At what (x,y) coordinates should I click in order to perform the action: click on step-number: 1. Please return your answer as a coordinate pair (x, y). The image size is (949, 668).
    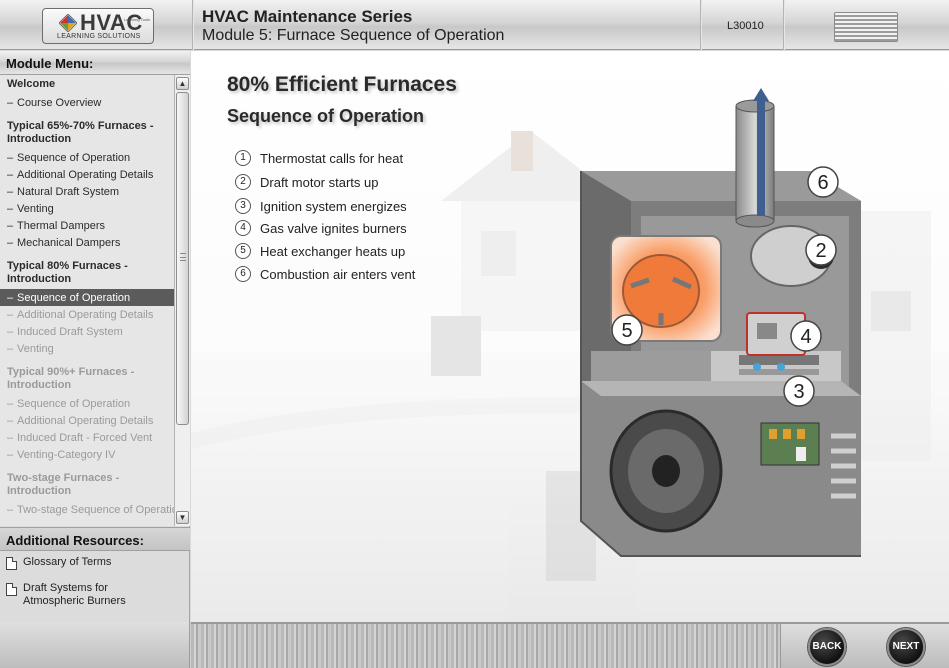
    Looking at the image, I should click on (243, 158).